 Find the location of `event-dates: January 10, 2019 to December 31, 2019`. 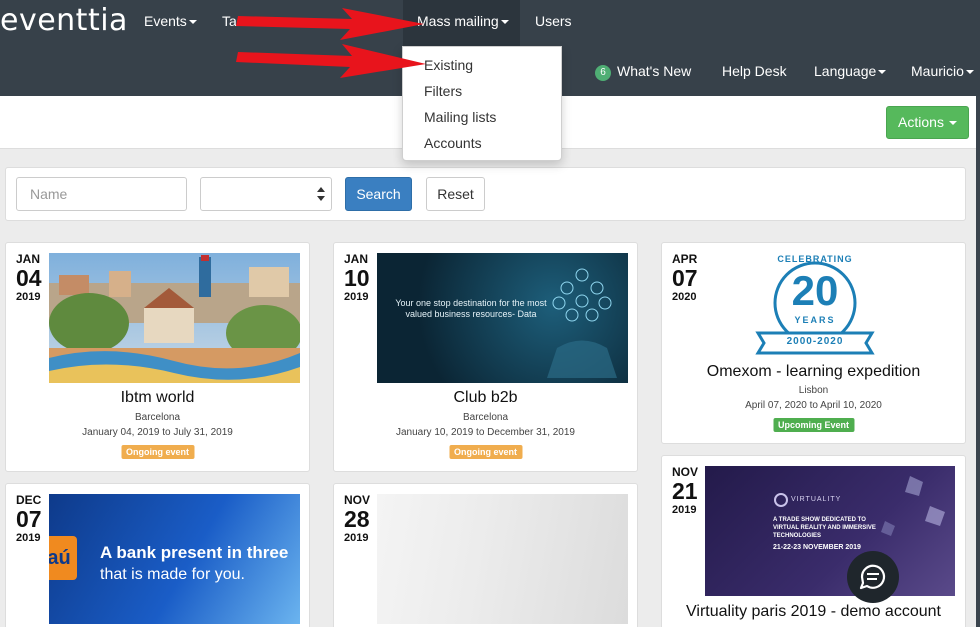

event-dates: January 10, 2019 to December 31, 2019 is located at coordinates (485, 432).